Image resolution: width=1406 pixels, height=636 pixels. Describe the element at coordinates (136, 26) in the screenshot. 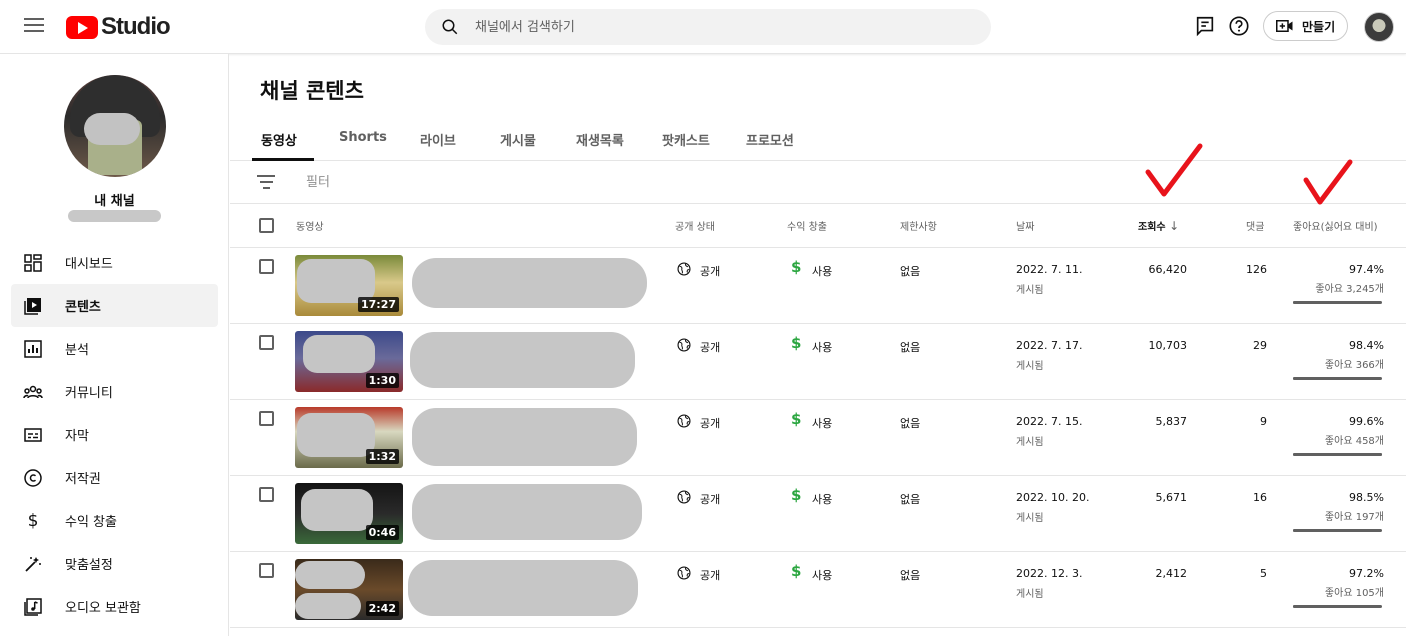

I see `logo-text: Studio` at that location.